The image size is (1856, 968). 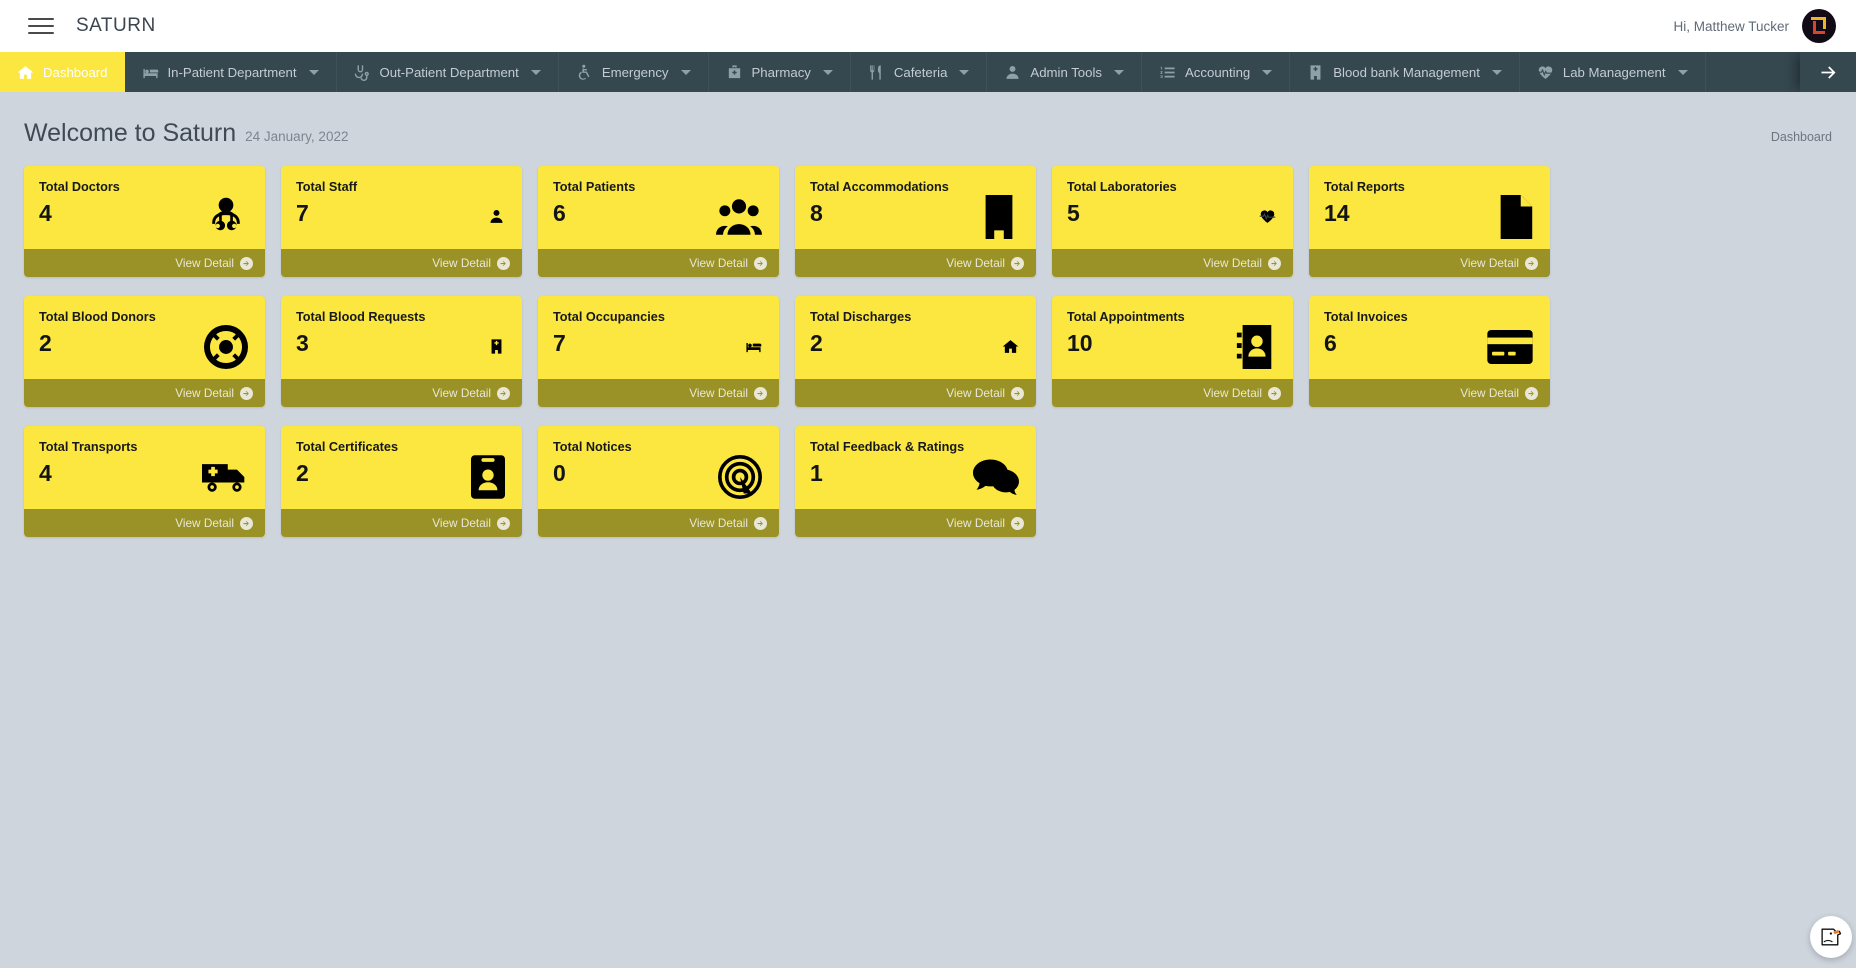 What do you see at coordinates (1819, 26) in the screenshot?
I see `avatar` at bounding box center [1819, 26].